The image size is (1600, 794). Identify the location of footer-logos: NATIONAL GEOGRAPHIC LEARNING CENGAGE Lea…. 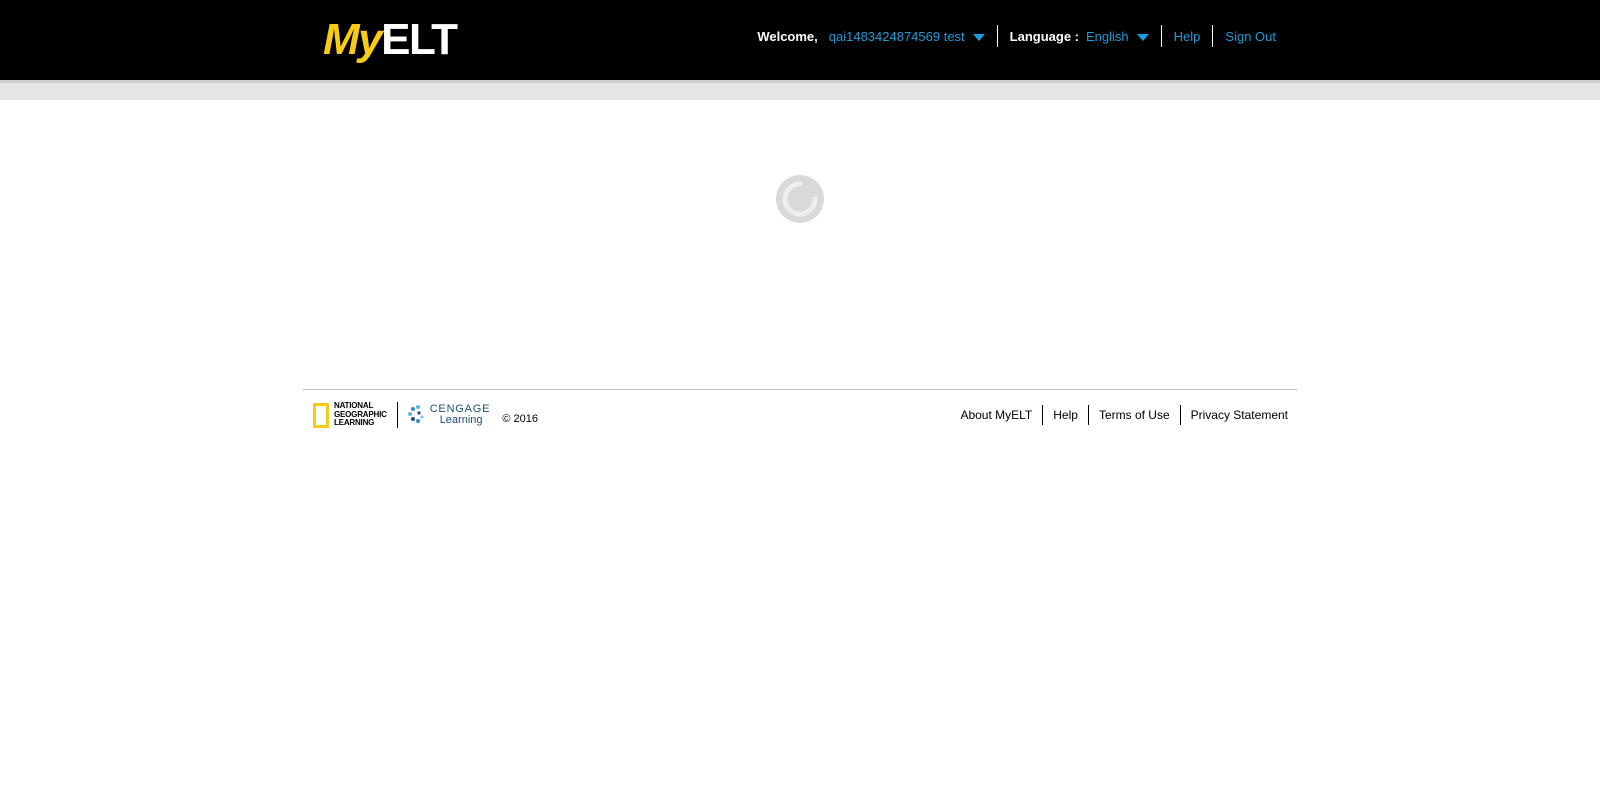
(425, 415).